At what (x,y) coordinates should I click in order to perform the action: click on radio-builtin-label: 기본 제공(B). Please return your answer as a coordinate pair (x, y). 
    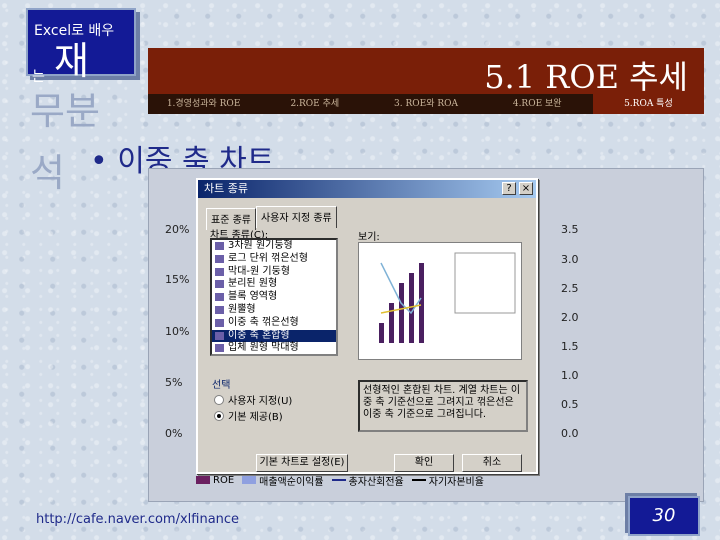
    Looking at the image, I should click on (255, 417).